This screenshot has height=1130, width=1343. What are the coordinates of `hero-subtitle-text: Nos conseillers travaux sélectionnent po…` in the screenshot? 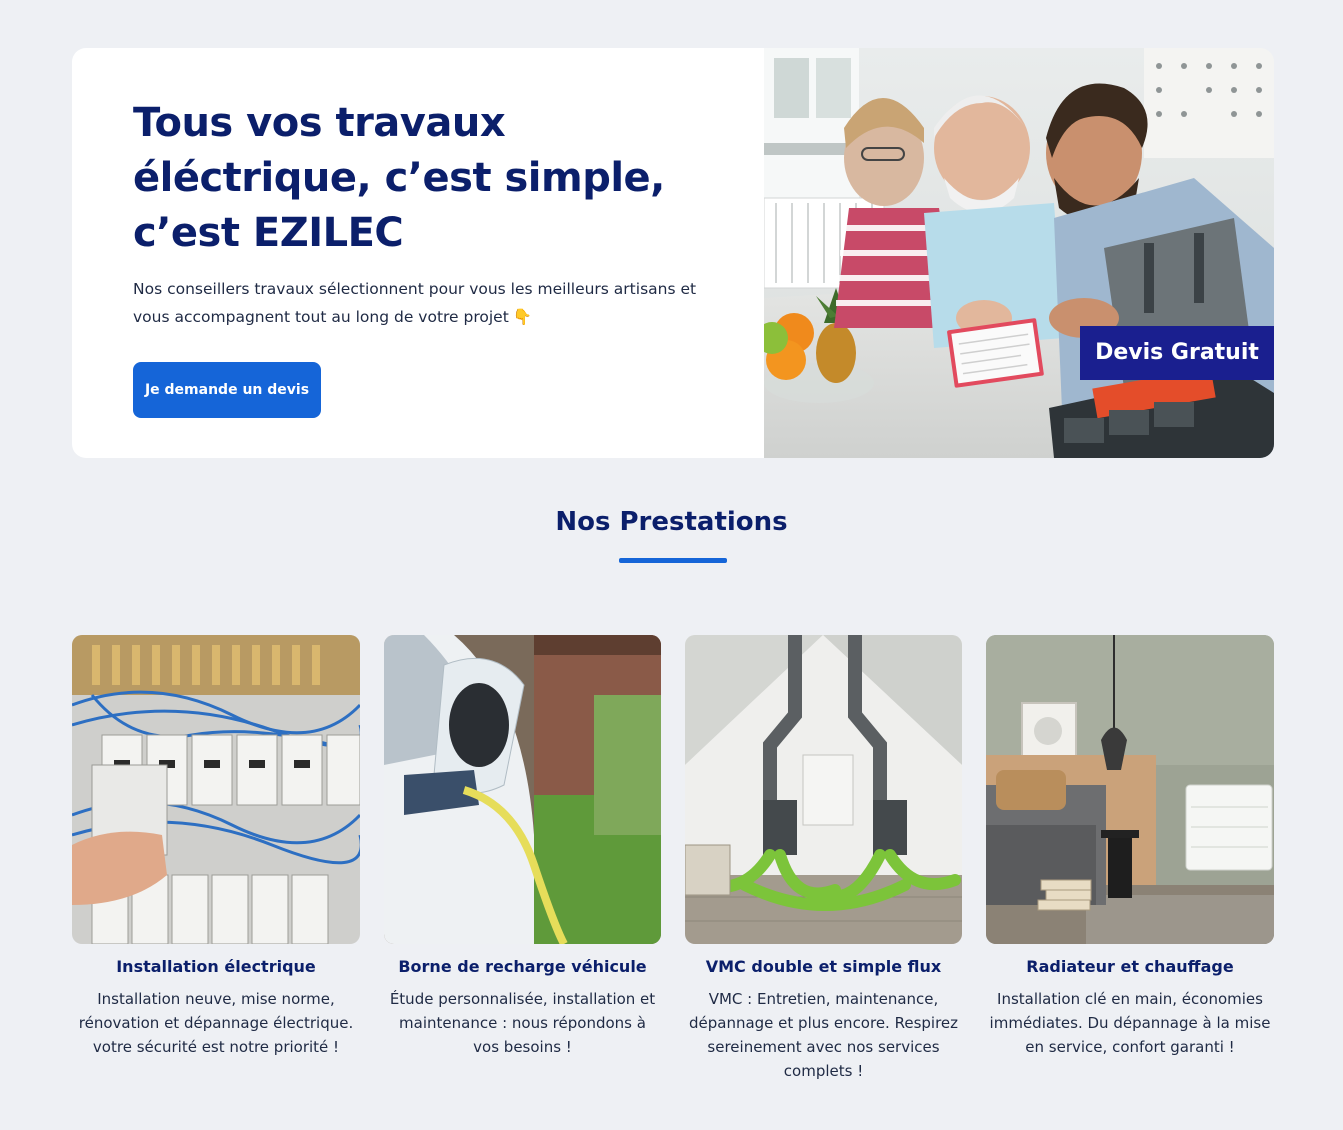 It's located at (415, 303).